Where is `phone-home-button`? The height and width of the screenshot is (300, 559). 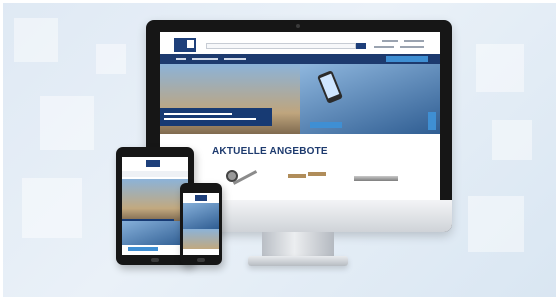
phone-home-button is located at coordinates (201, 260).